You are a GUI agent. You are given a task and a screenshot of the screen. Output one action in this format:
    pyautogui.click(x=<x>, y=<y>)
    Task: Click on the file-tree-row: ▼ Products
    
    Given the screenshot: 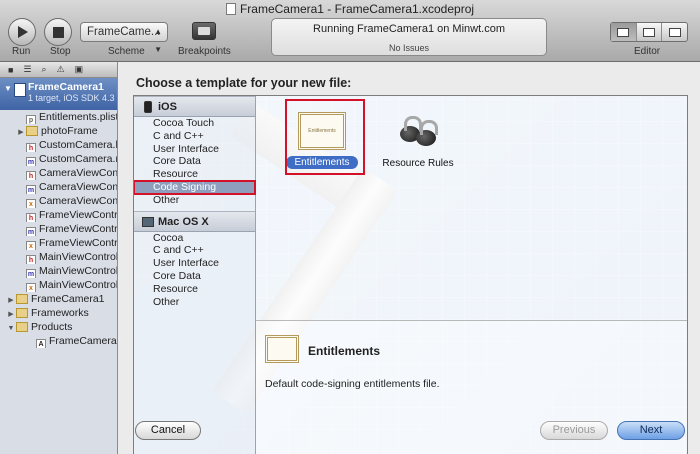 What is the action you would take?
    pyautogui.click(x=58, y=327)
    